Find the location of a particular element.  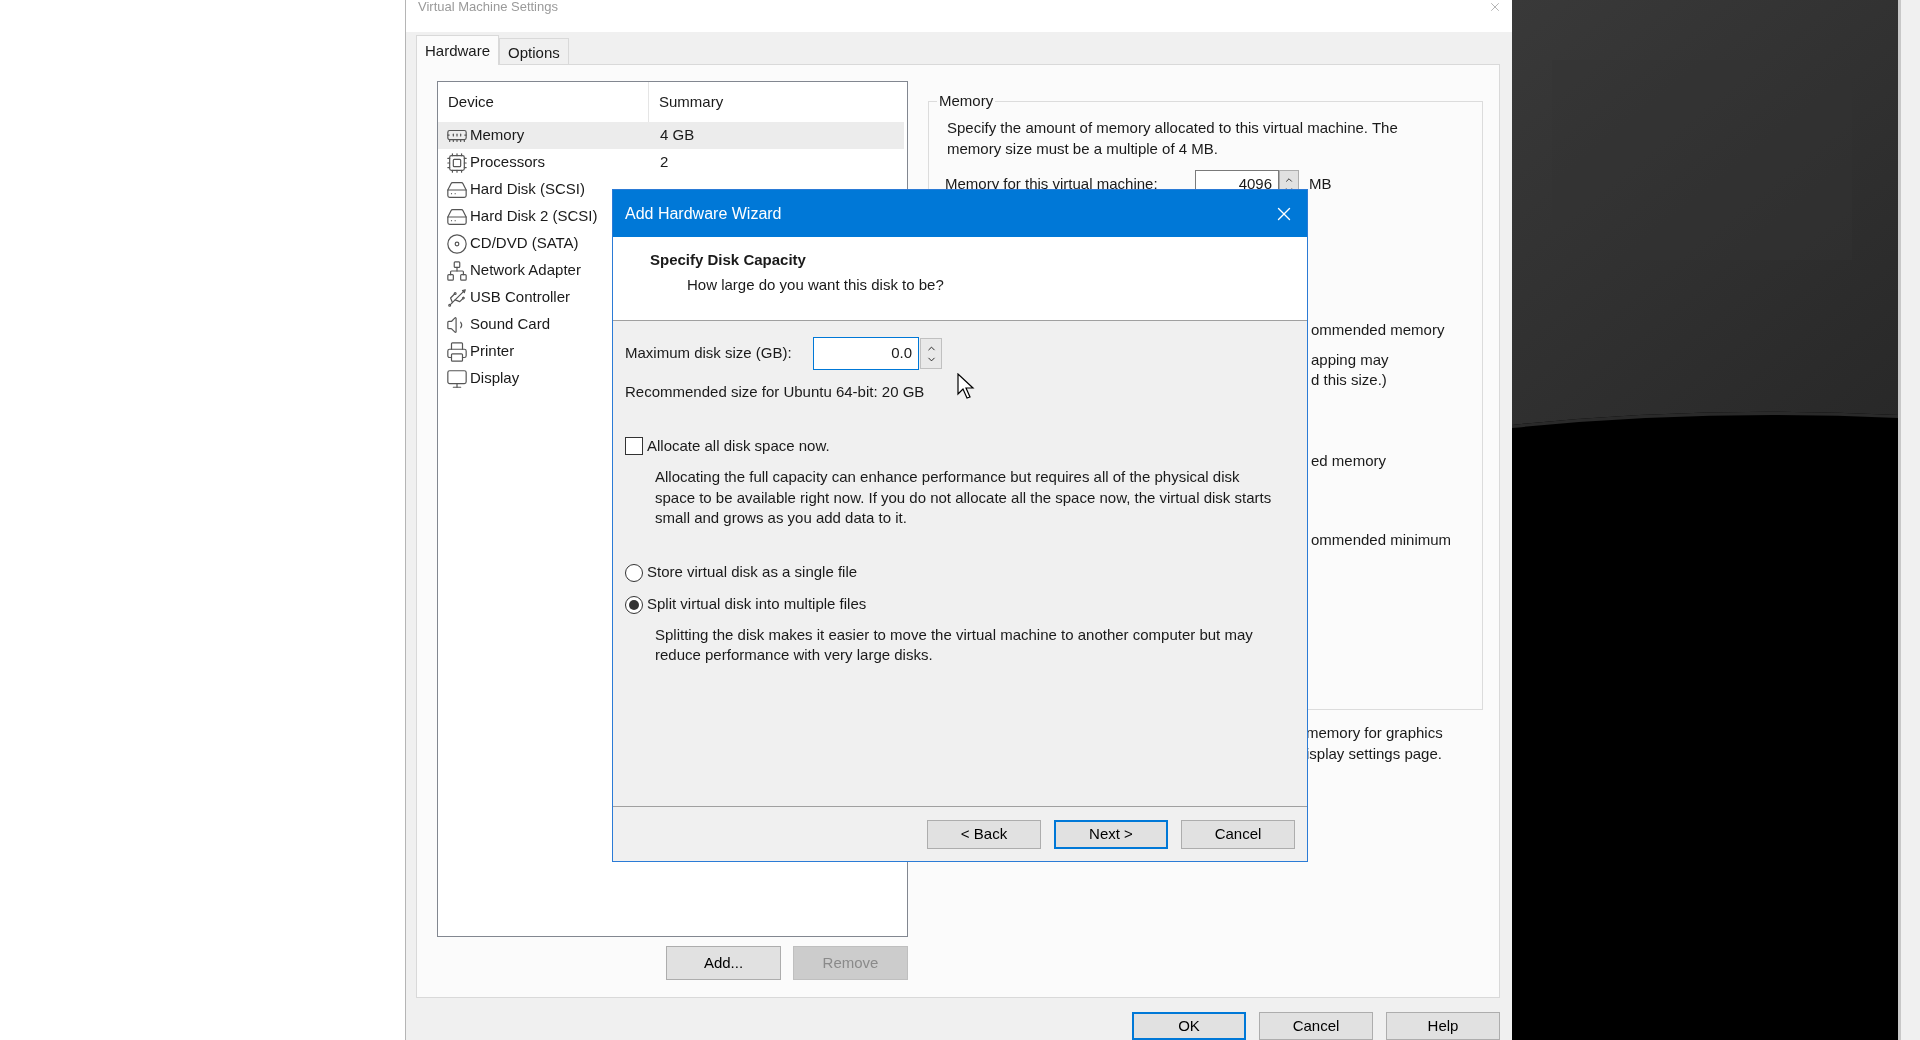

device-name: Hard Disk (SCSI) is located at coordinates (527, 189).